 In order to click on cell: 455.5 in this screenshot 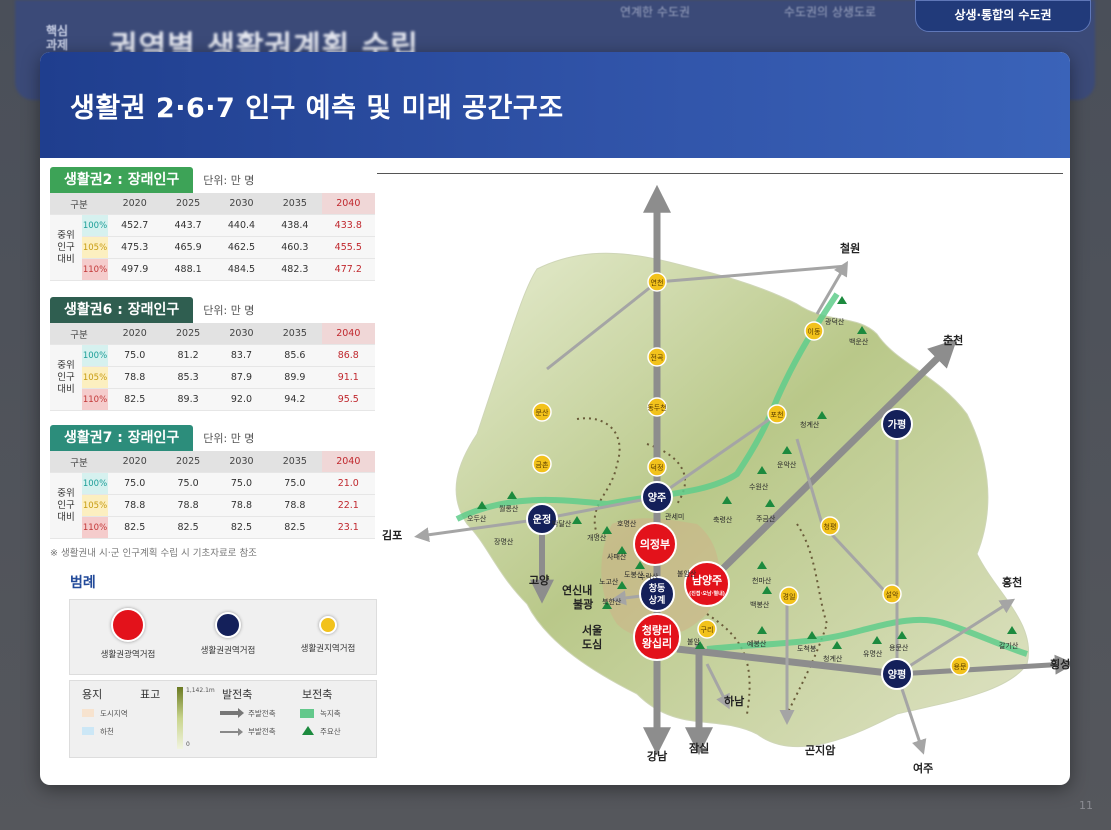, I will do `click(348, 247)`.